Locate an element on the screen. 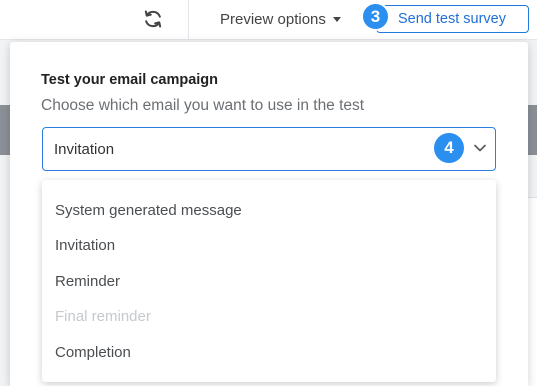  send-test-survey-label: Send test survey is located at coordinates (452, 19).